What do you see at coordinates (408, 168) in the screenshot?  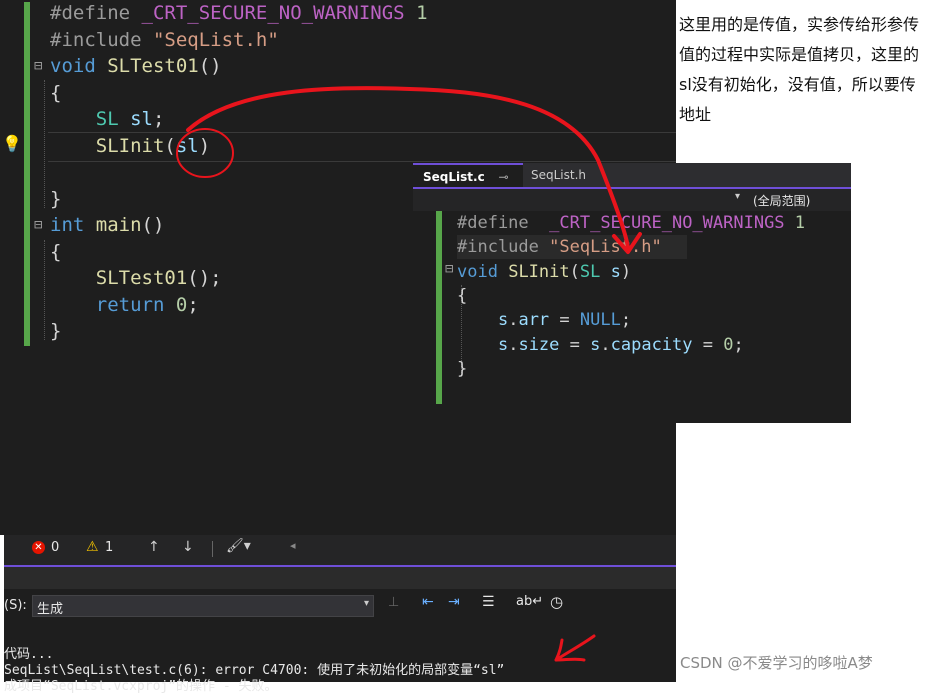 I see `annotation-arrow-curve` at bounding box center [408, 168].